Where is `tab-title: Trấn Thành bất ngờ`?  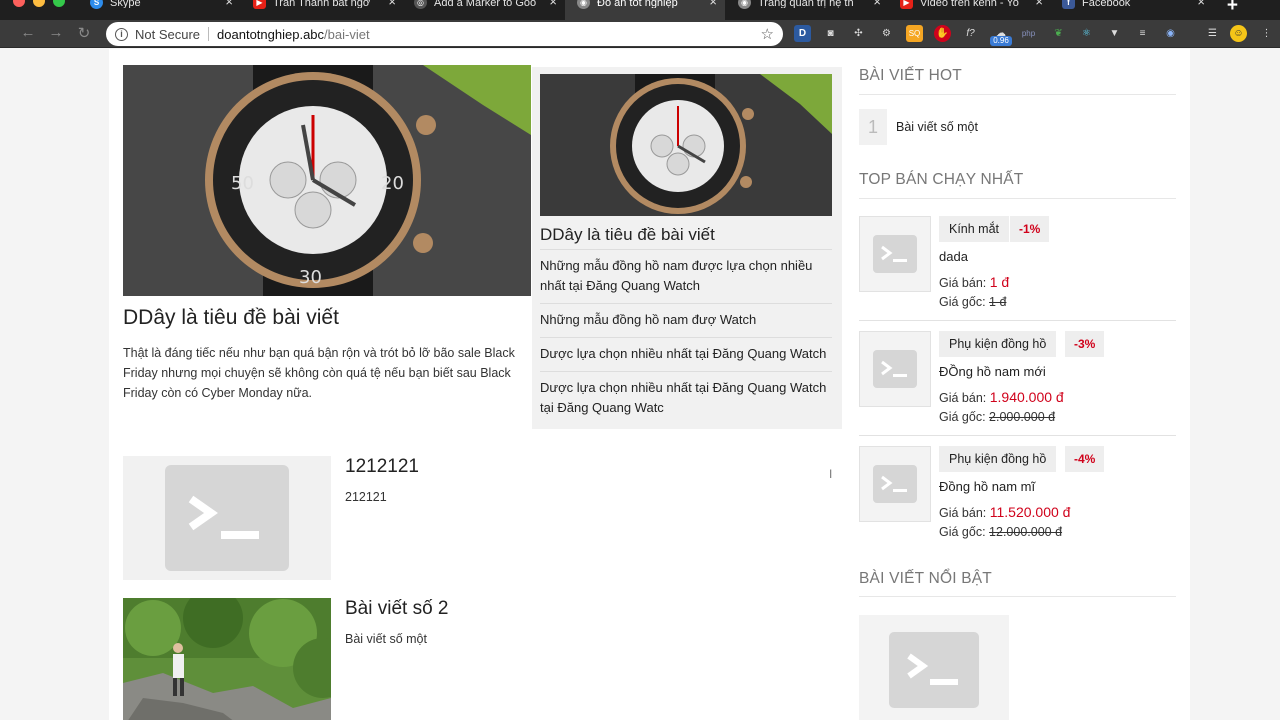 tab-title: Trấn Thành bất ngờ is located at coordinates (322, 4).